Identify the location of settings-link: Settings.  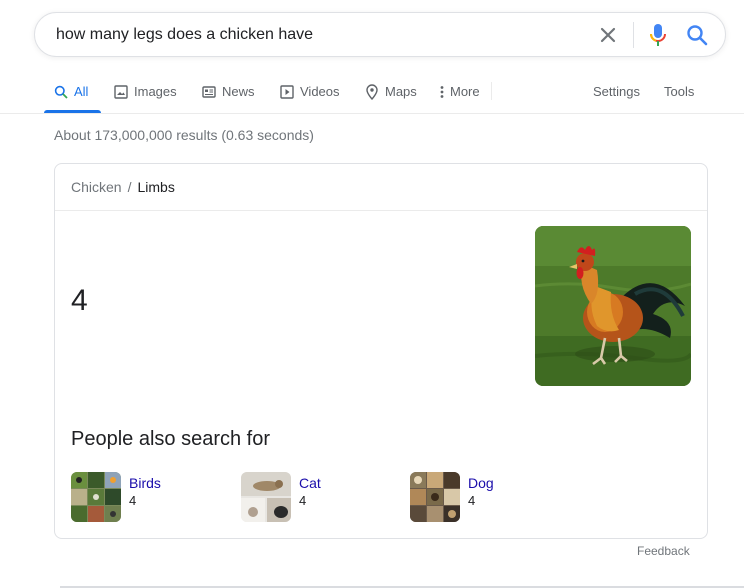
(616, 91).